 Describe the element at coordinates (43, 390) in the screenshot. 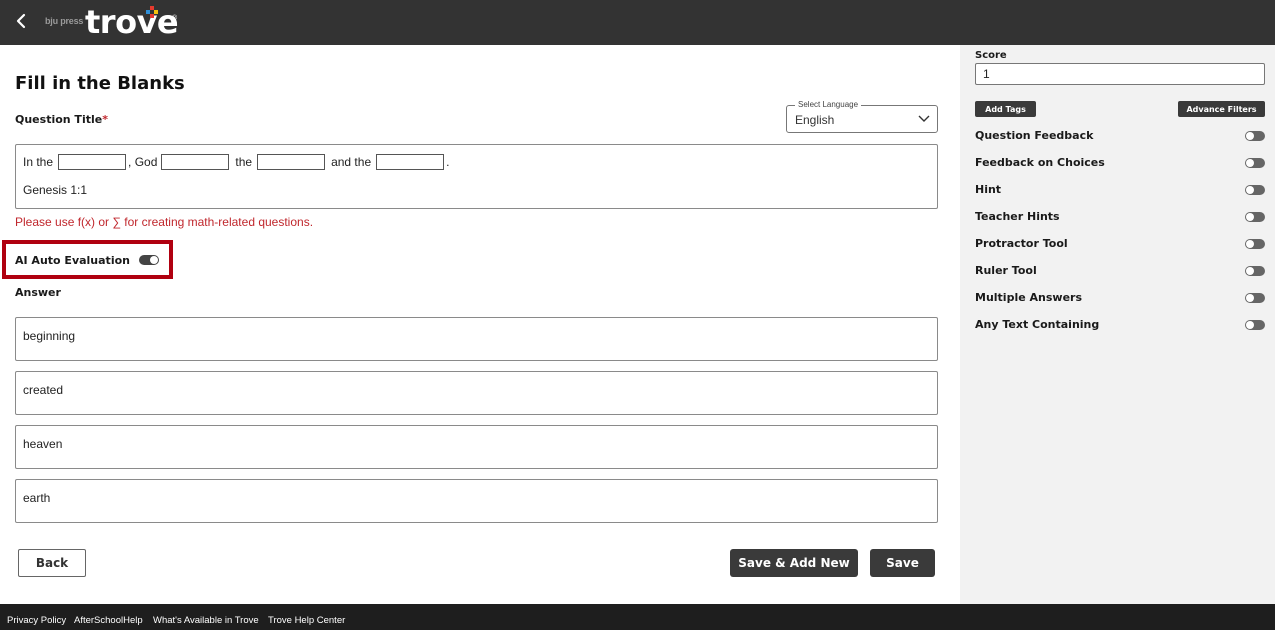

I see `answer-value: created` at that location.